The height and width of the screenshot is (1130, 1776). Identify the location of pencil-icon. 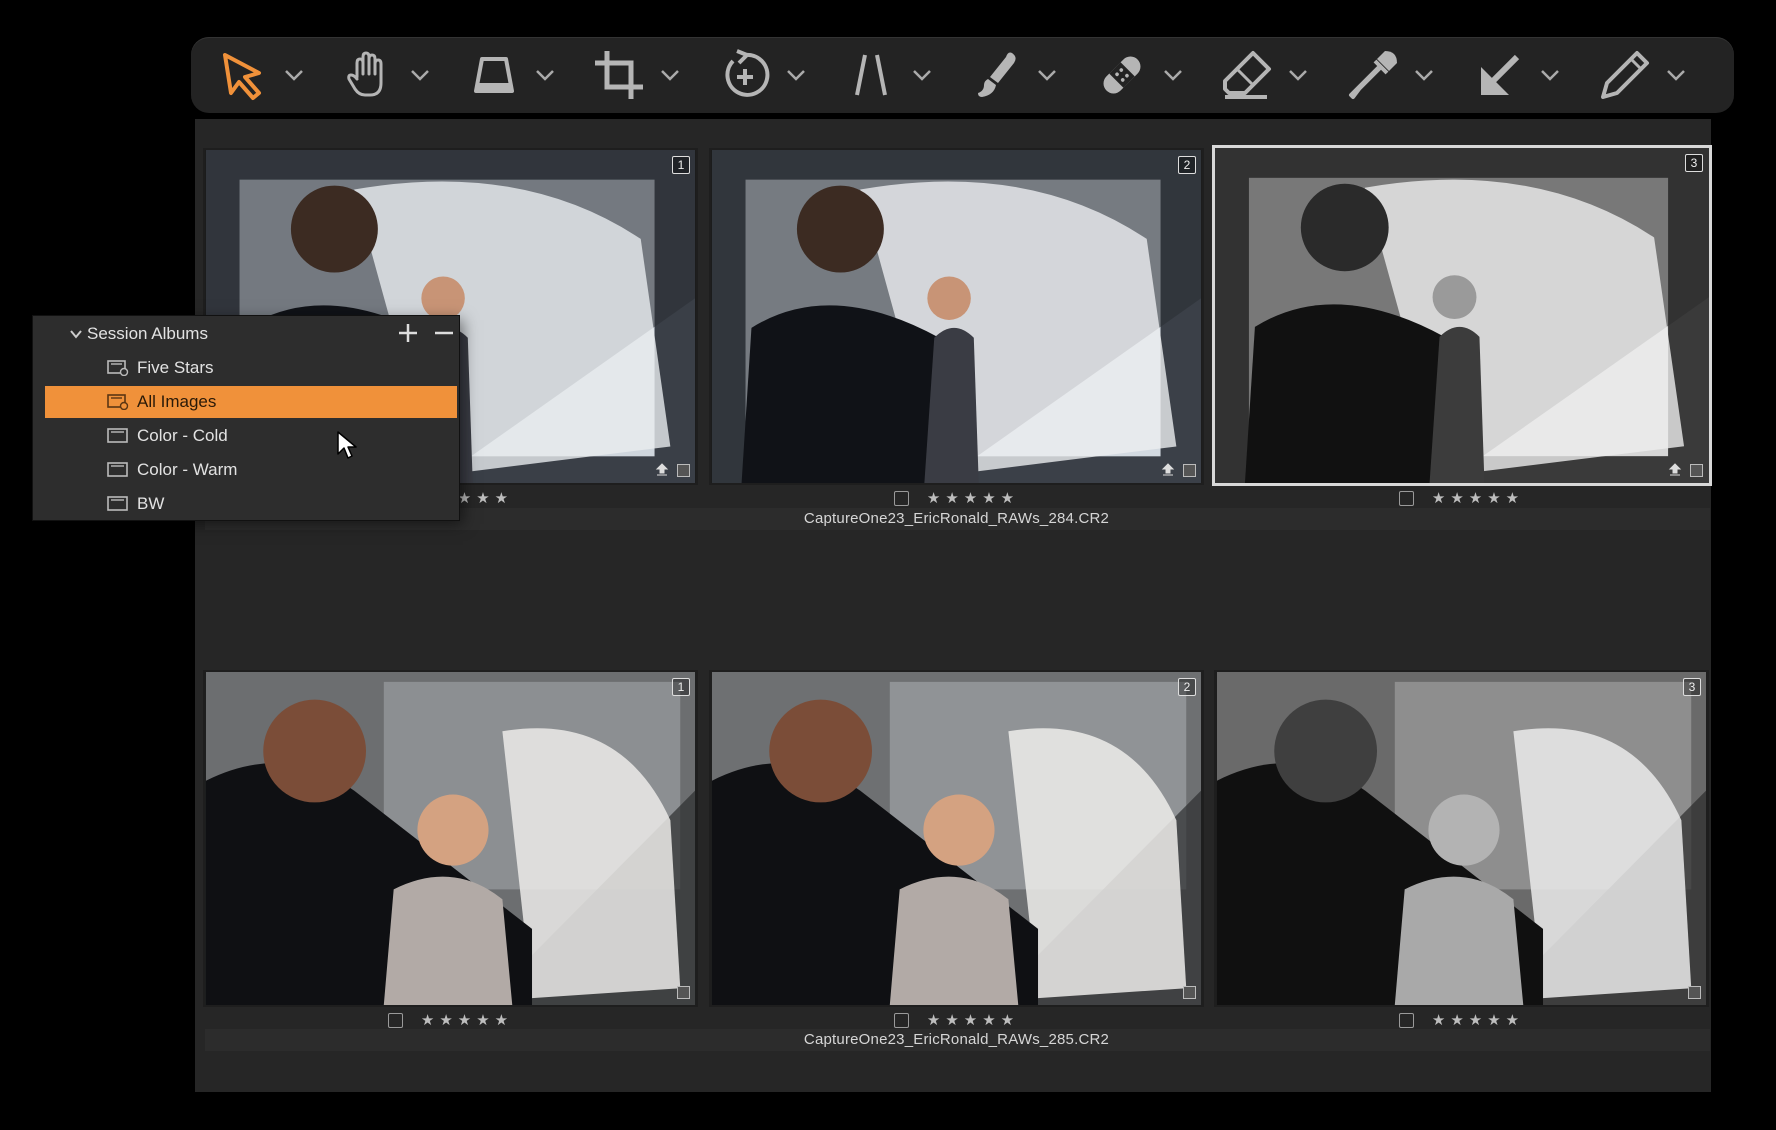
(1625, 75).